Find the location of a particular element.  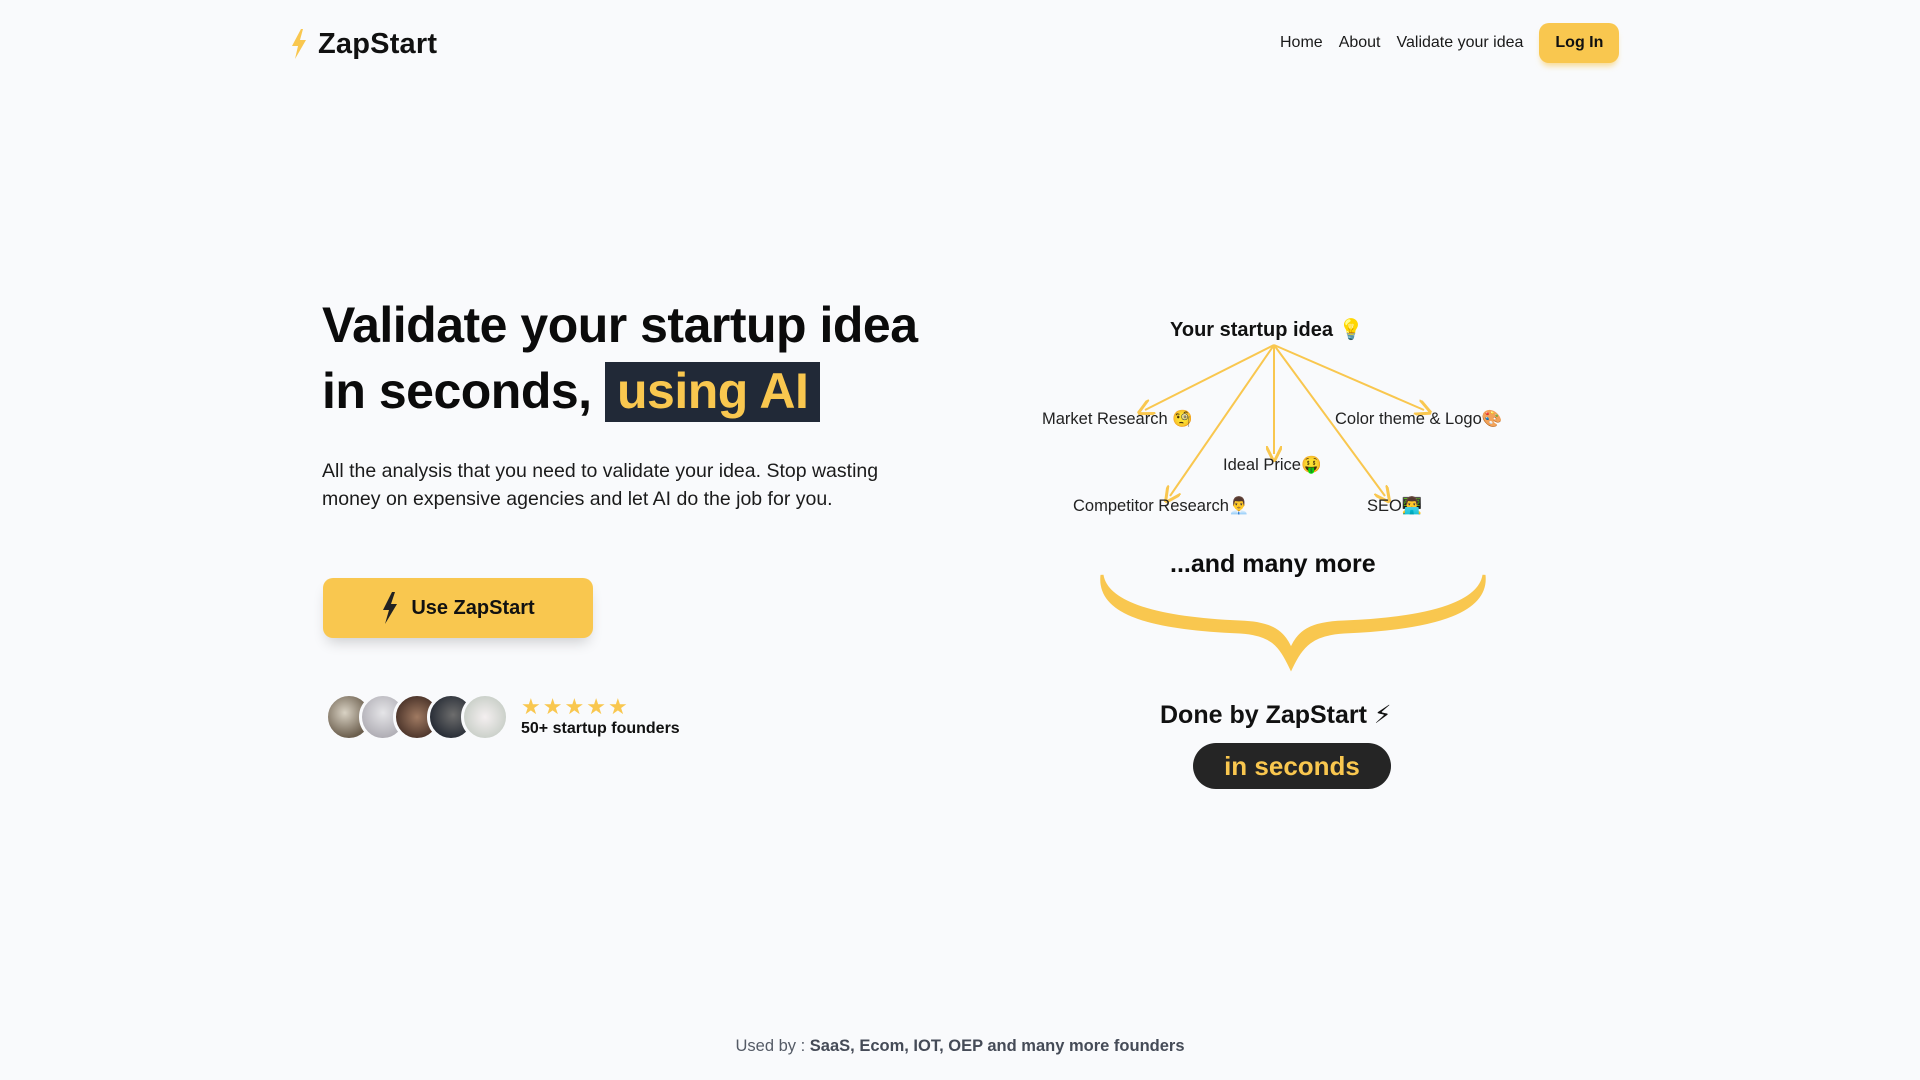

avatar is located at coordinates (485, 717).